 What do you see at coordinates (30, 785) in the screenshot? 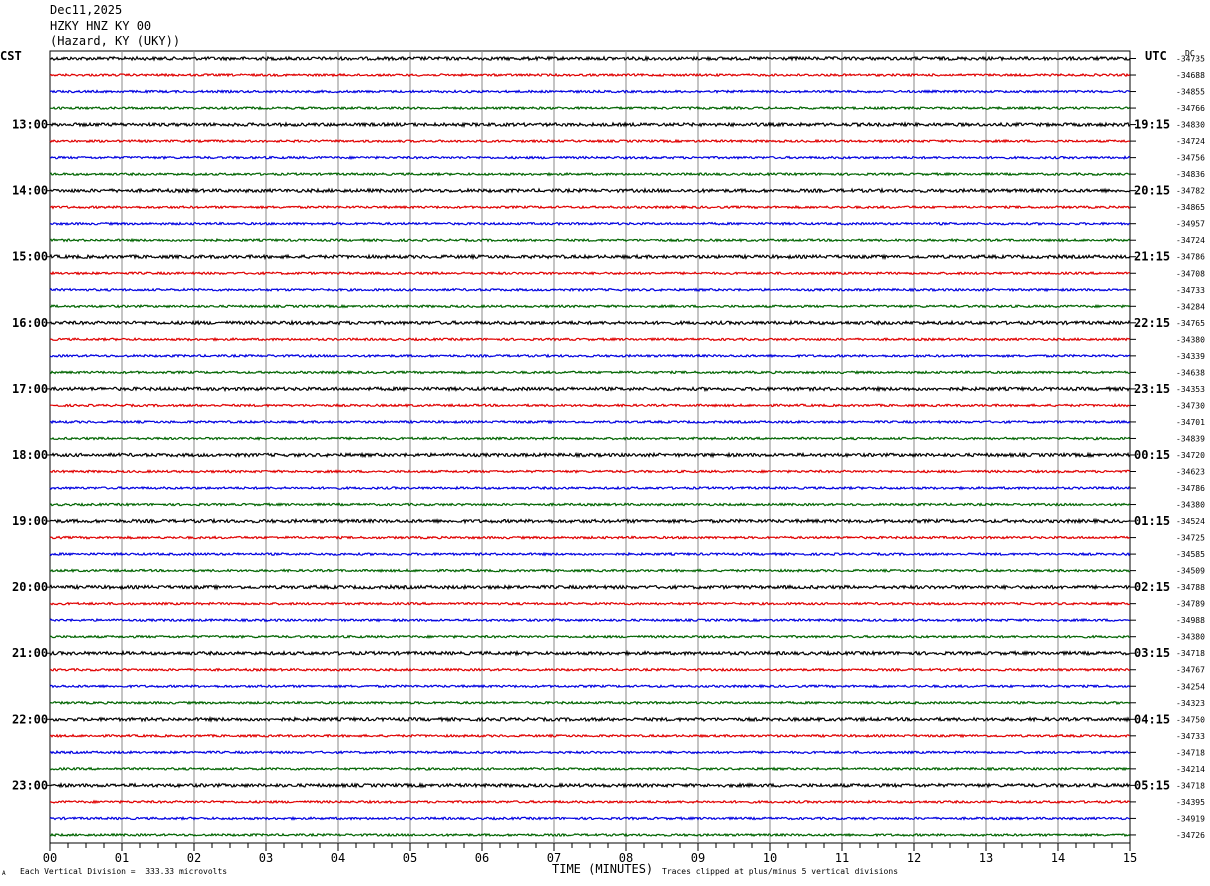
I see `cst-hour-label: 23:00` at bounding box center [30, 785].